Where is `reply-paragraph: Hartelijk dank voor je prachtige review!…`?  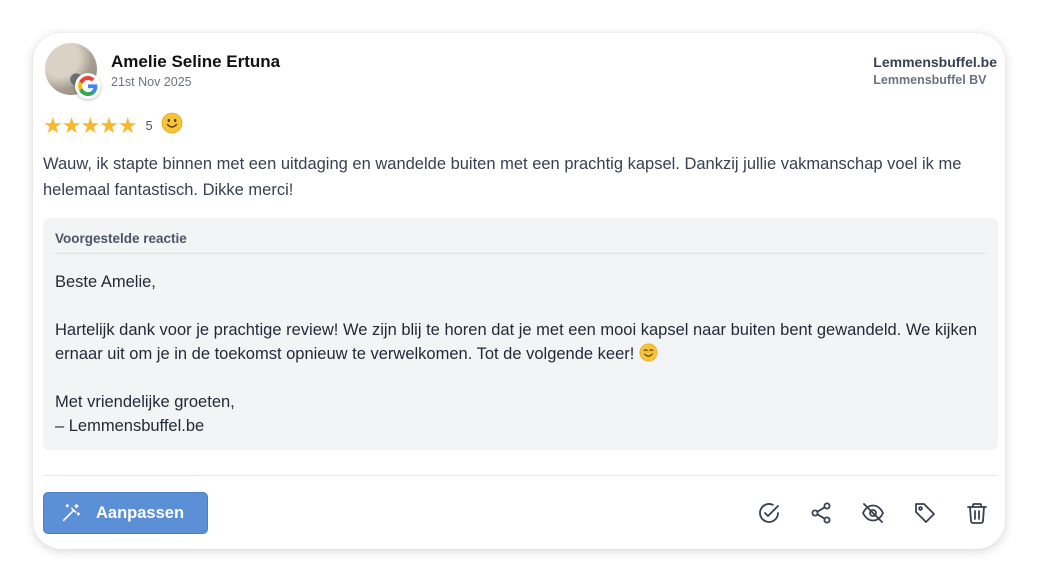 reply-paragraph: Hartelijk dank voor je prachtige review!… is located at coordinates (520, 342).